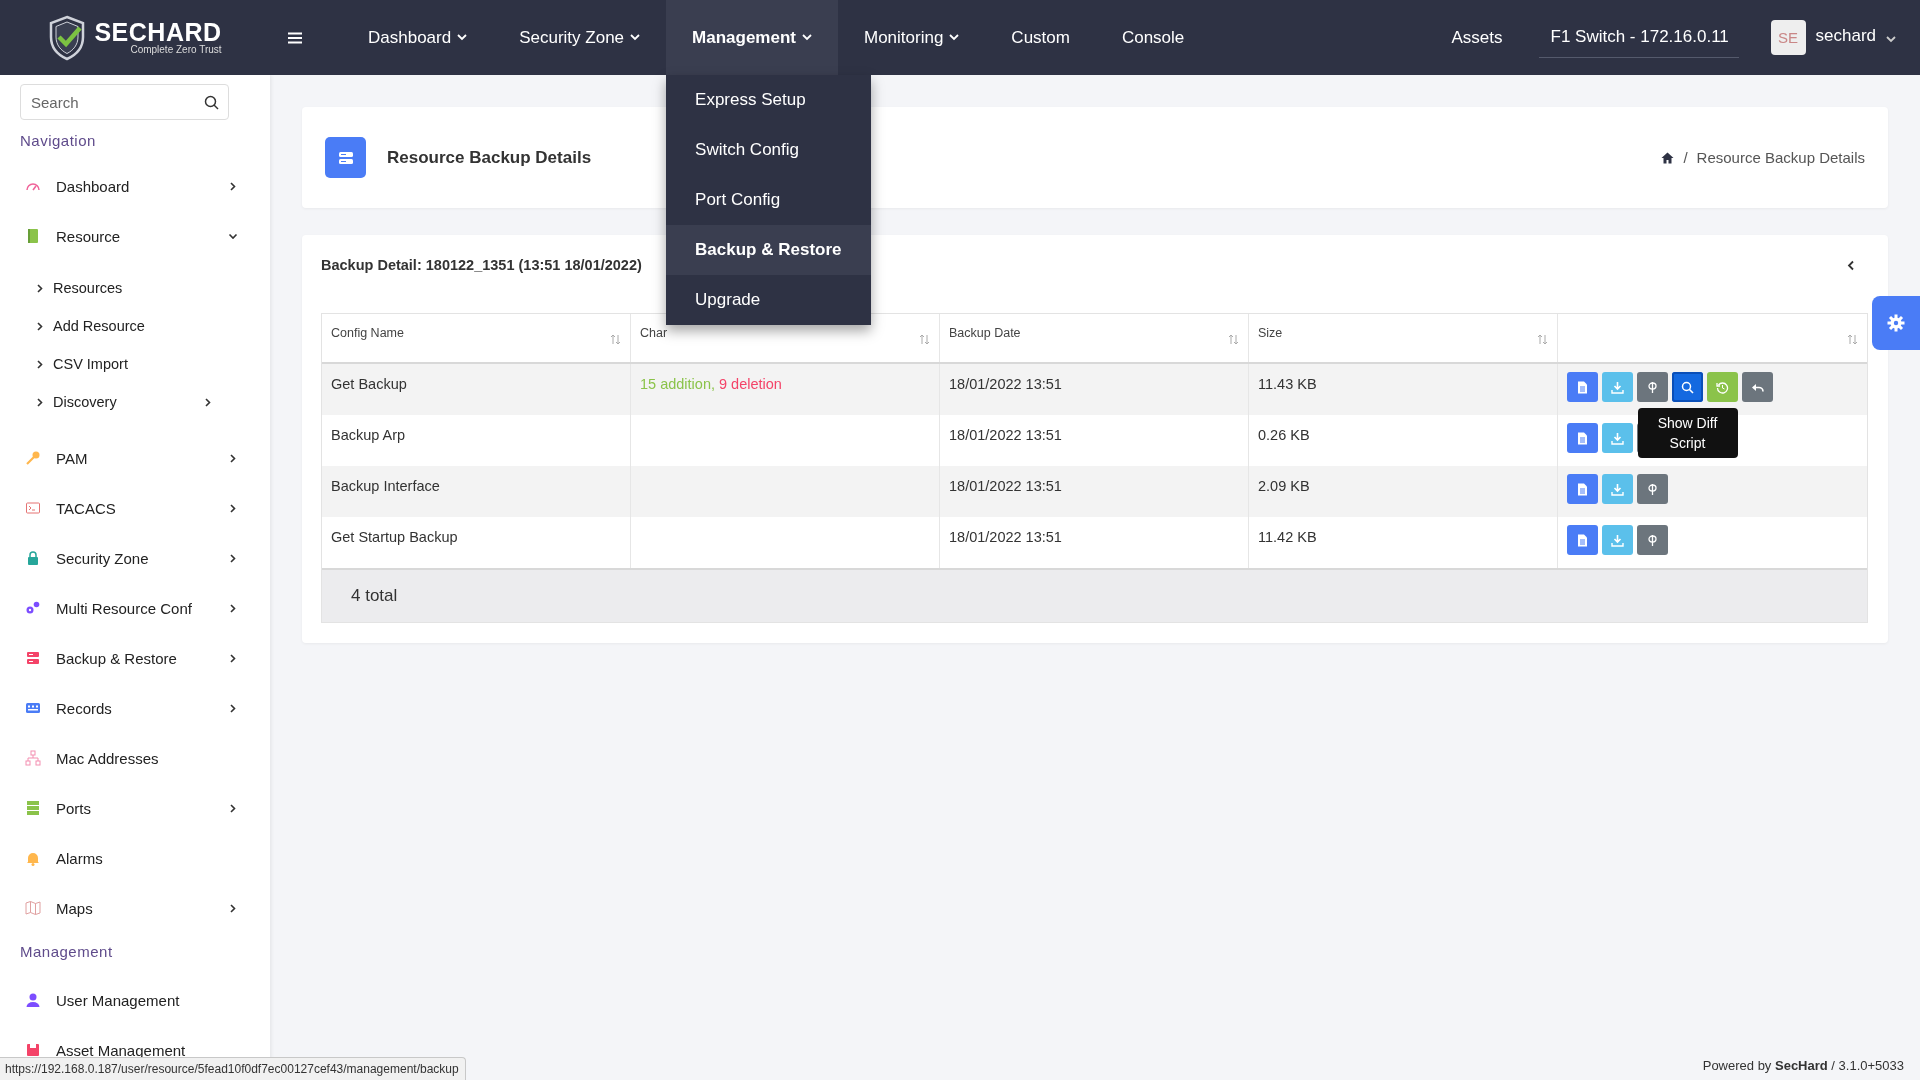 The width and height of the screenshot is (1920, 1080). I want to click on server-icon, so click(345, 157).